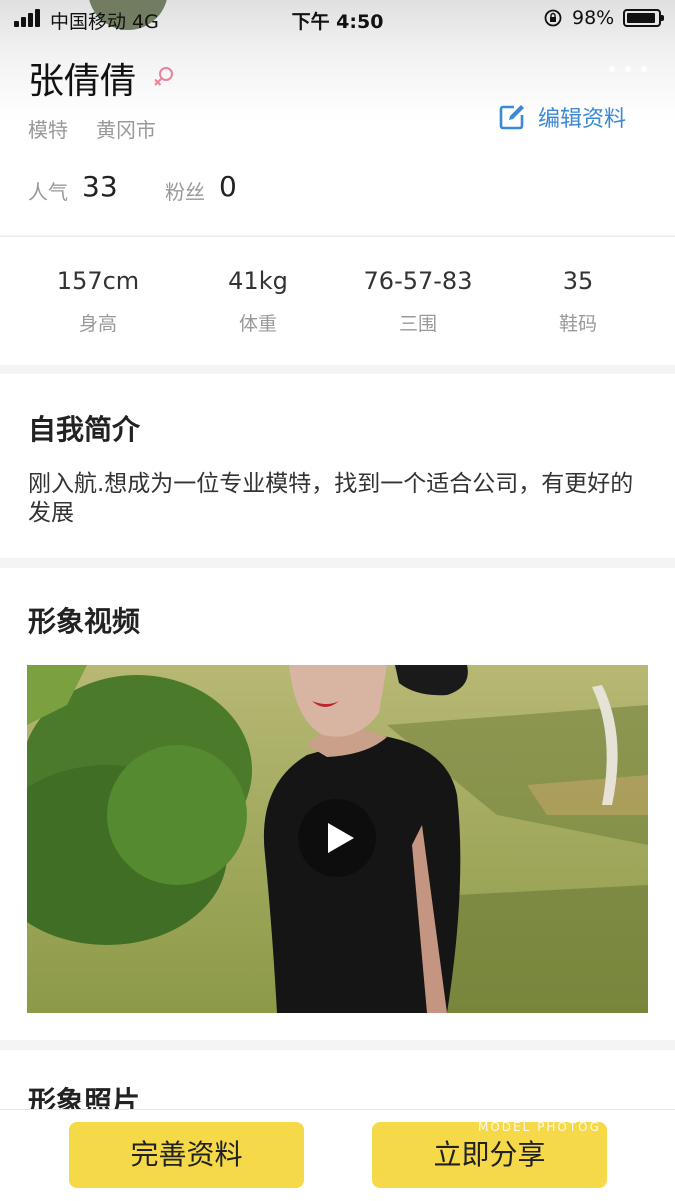 The height and width of the screenshot is (1201, 675). Describe the element at coordinates (578, 281) in the screenshot. I see `shoe-size-value: 35` at that location.